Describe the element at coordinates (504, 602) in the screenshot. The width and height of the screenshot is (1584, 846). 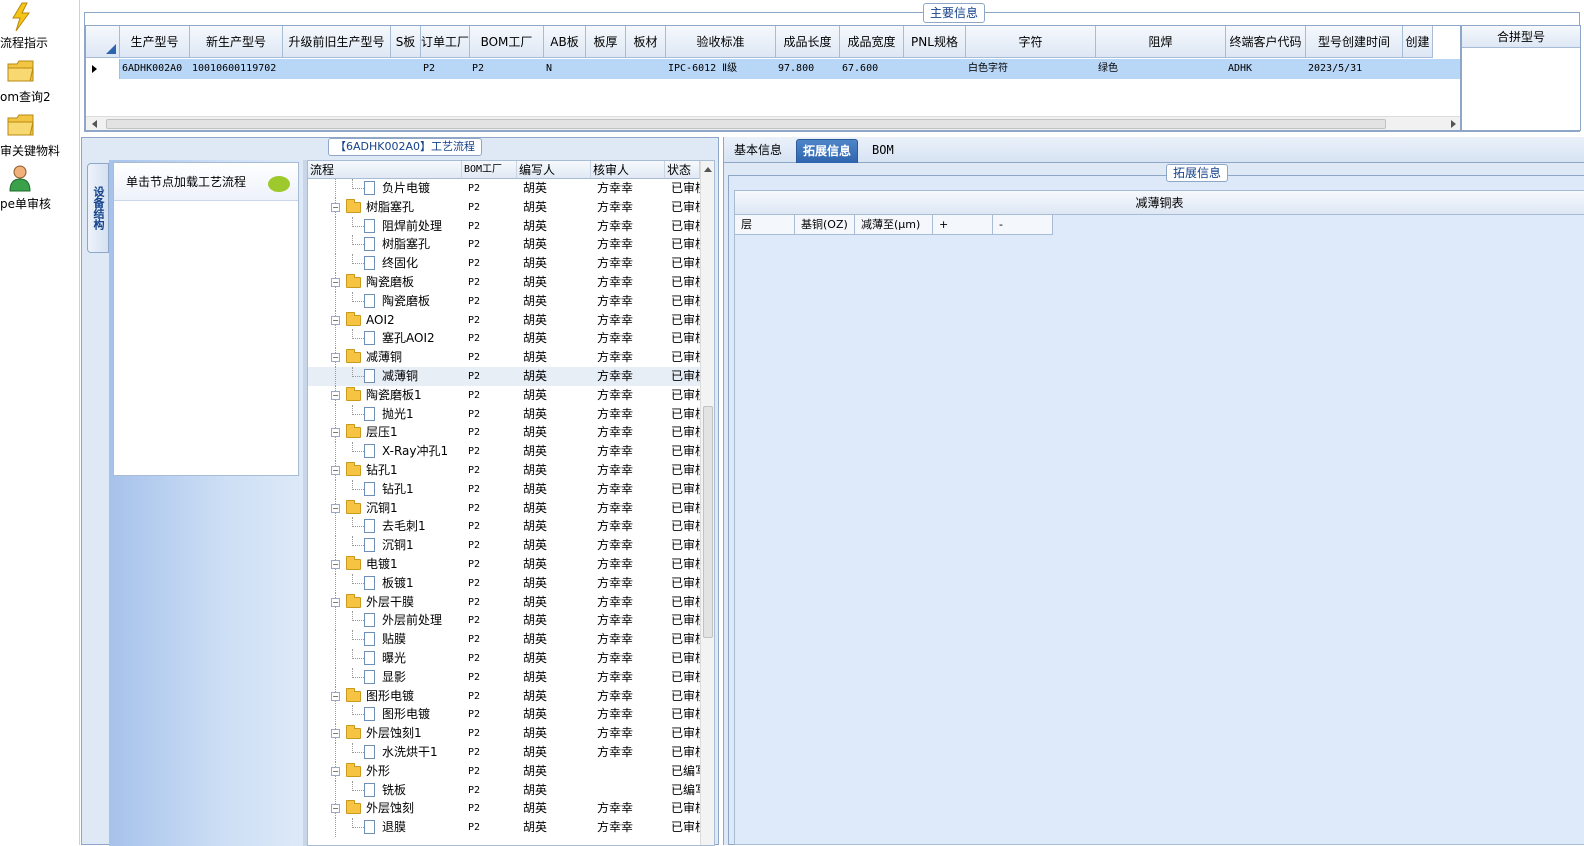
I see `tree-row: − 外层干膜 P2 胡英 方幸幸 已审核` at that location.